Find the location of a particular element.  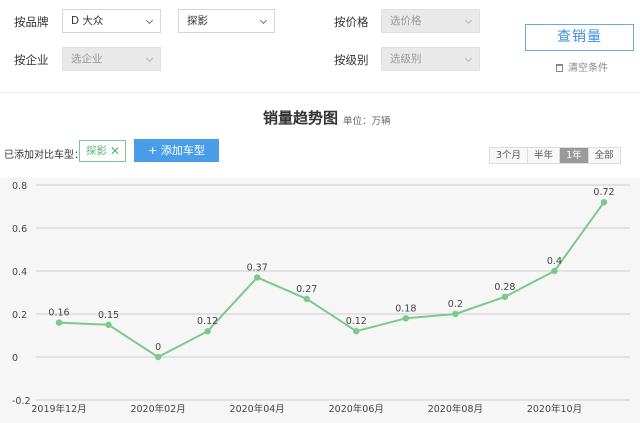

y-tick-label: 0 is located at coordinates (15, 358).